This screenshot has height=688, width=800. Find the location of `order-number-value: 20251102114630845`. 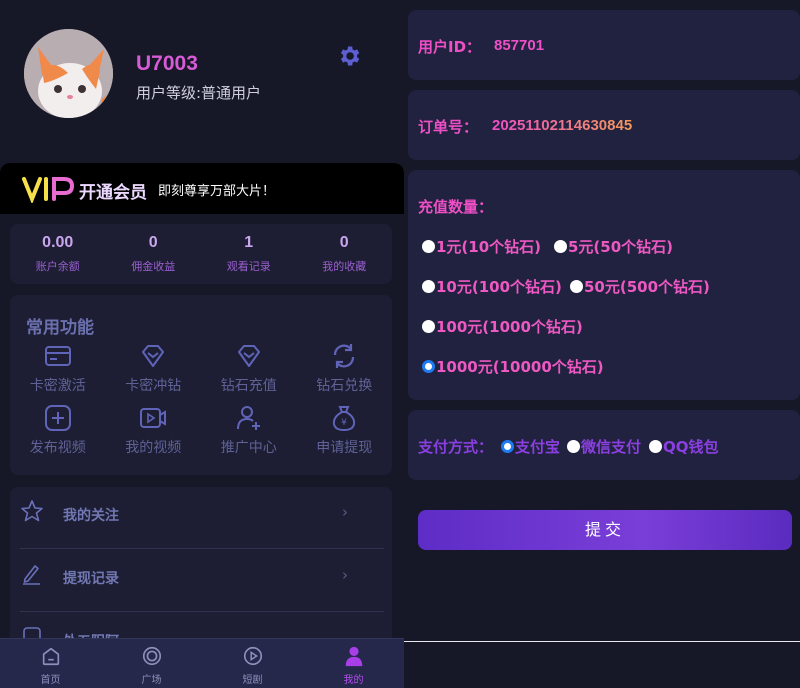

order-number-value: 20251102114630845 is located at coordinates (562, 125).